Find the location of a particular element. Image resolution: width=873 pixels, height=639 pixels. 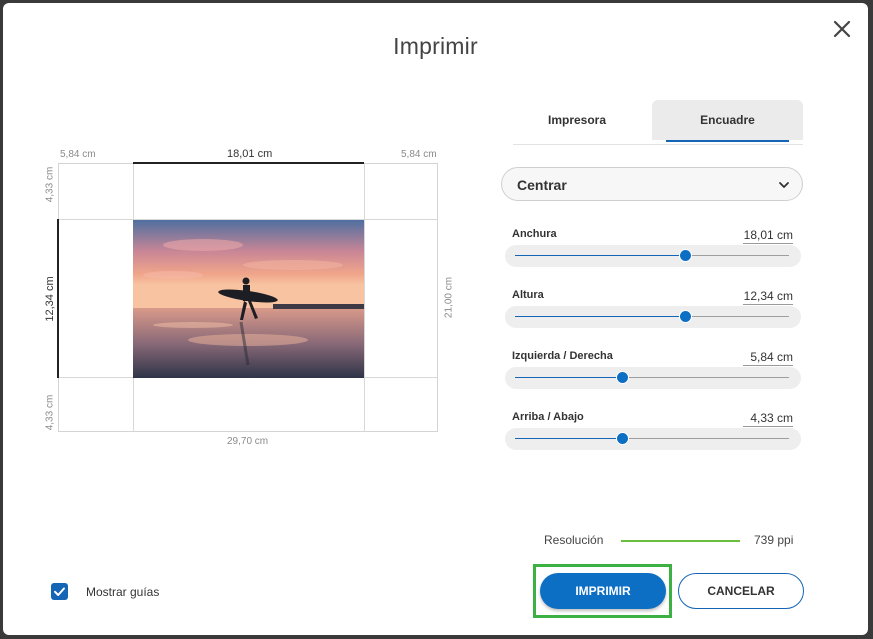

chevron-down-icon is located at coordinates (784, 185).